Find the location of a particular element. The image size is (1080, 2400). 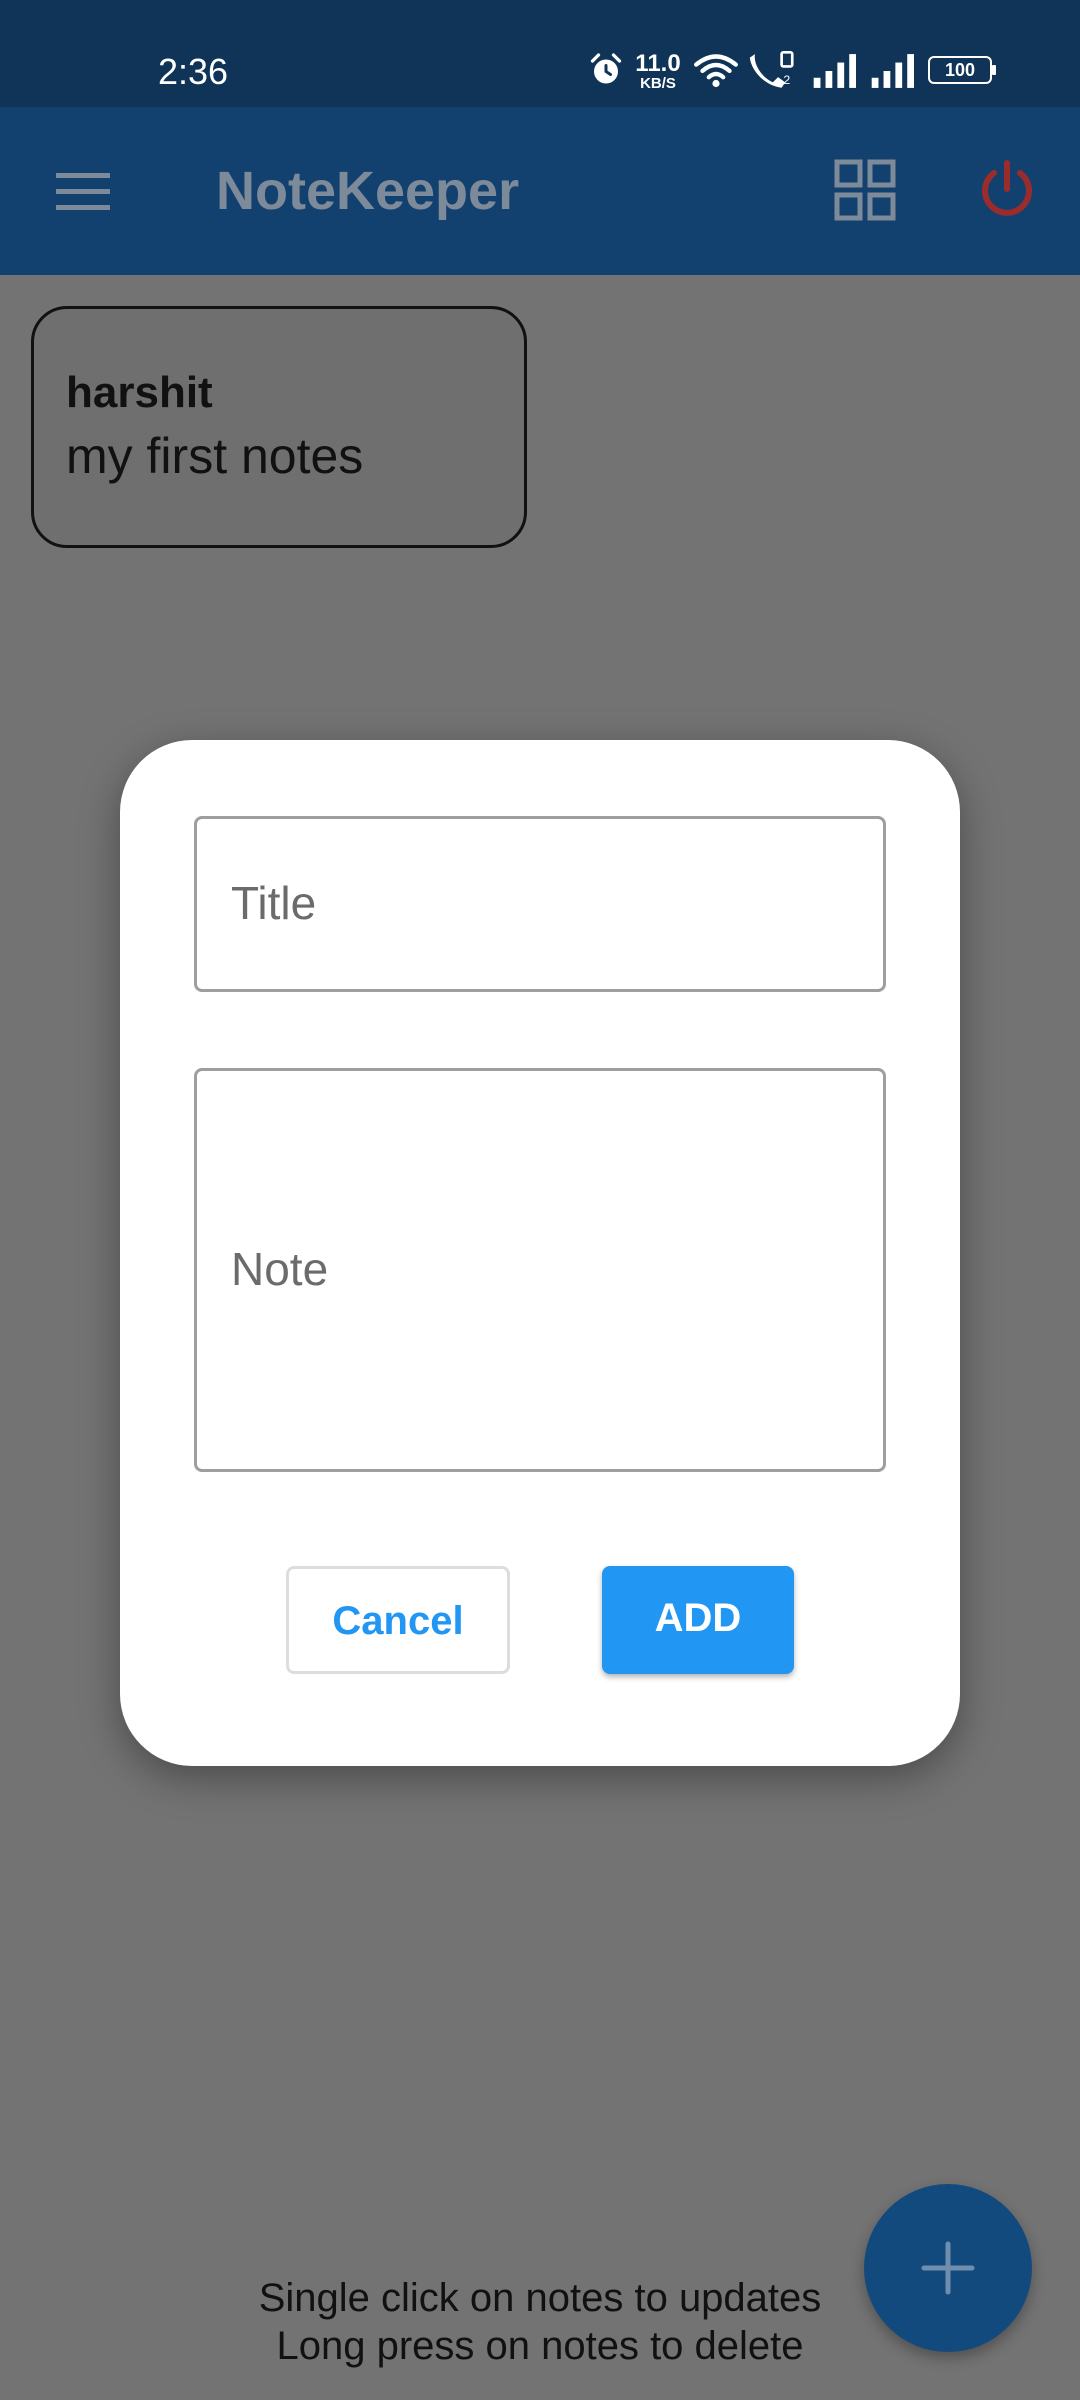

note-body: my first notes is located at coordinates (215, 456).